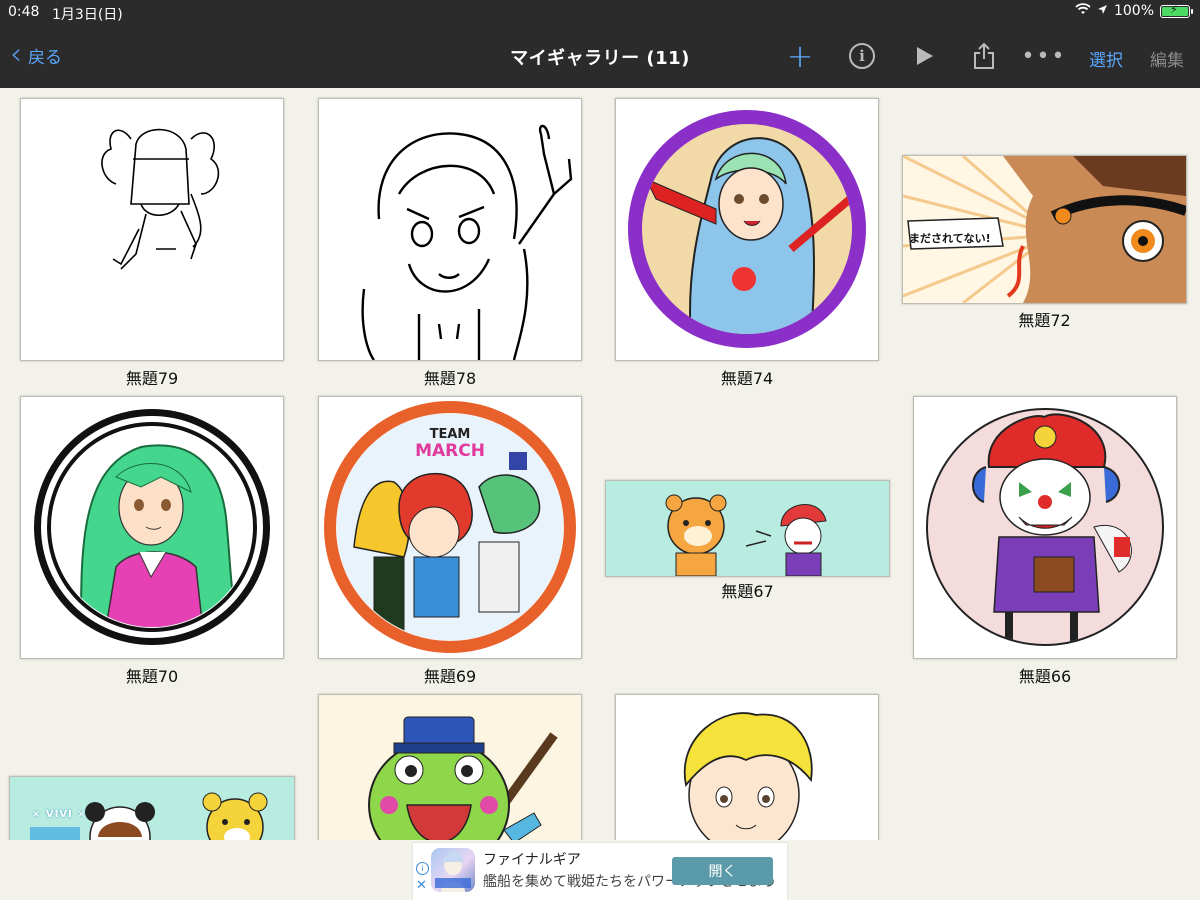 The height and width of the screenshot is (900, 1200). What do you see at coordinates (924, 56) in the screenshot?
I see `play-icon` at bounding box center [924, 56].